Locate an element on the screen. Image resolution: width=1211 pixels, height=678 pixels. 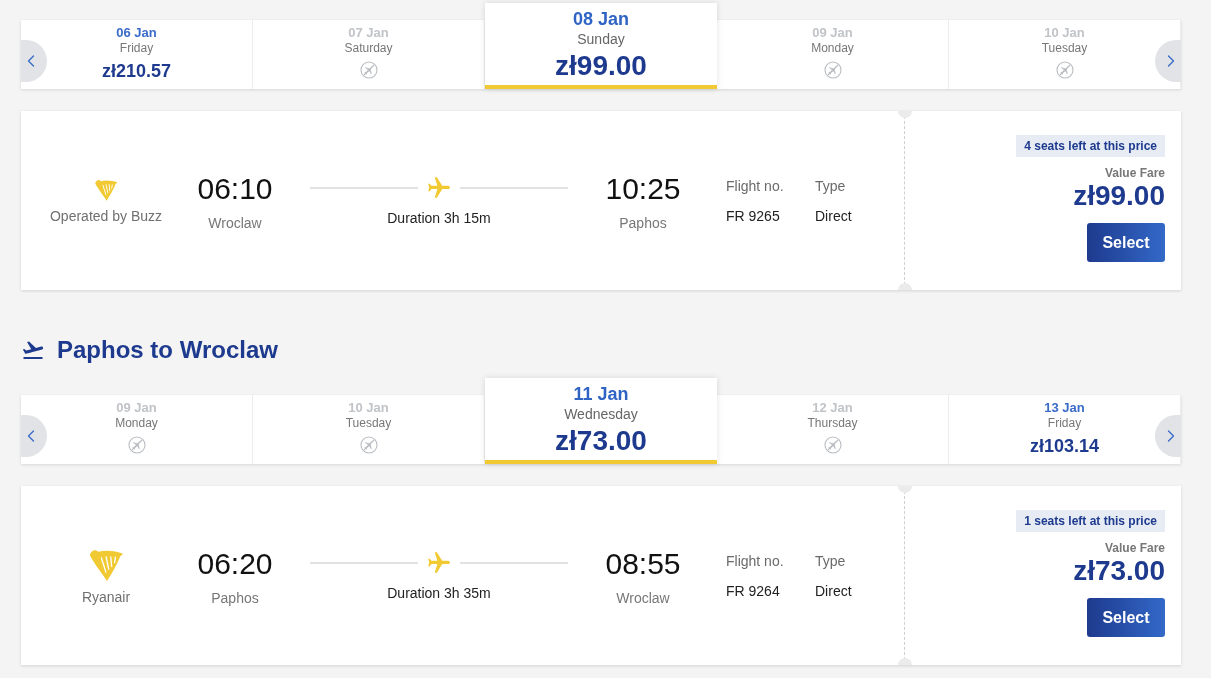
fare-price: zł99.00 is located at coordinates (1119, 196).